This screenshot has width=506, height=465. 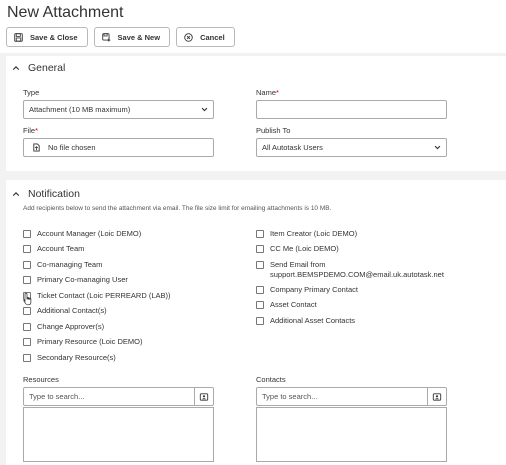 I want to click on checkbox-ticket-contact: Ticket Contact (Loic PERREARD (LAB)), so click(x=97, y=296).